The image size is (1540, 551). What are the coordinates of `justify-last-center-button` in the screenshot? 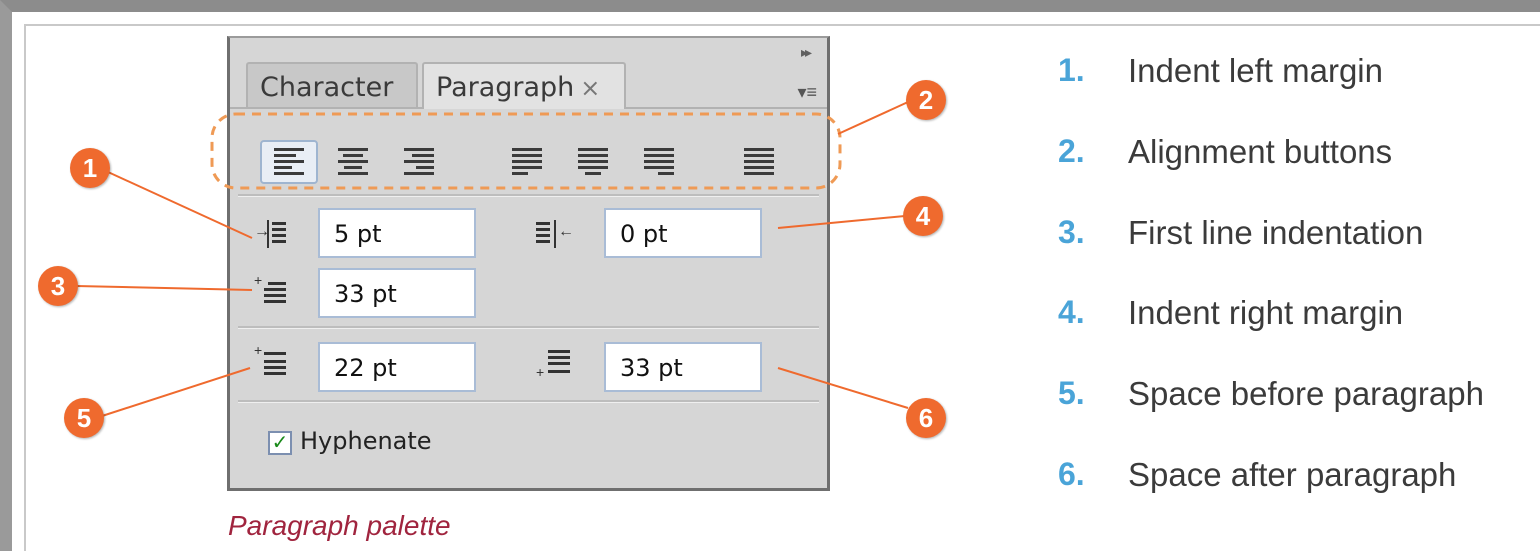 It's located at (593, 162).